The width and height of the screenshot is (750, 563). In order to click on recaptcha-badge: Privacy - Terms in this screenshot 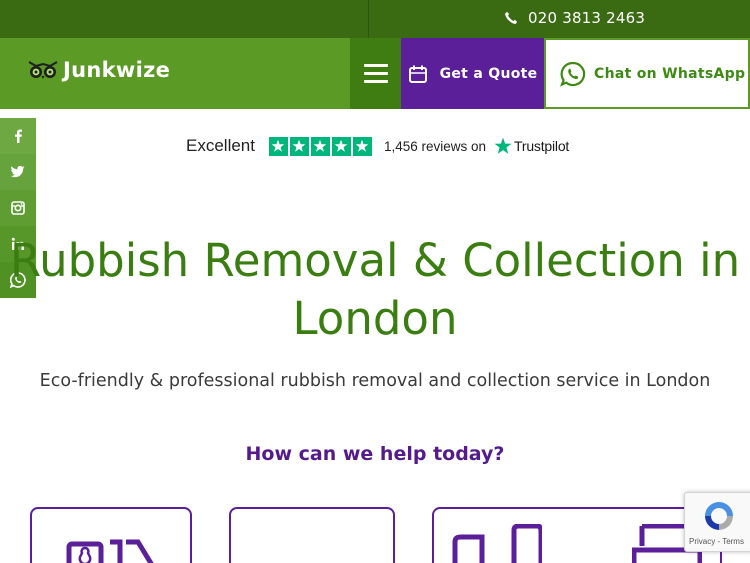, I will do `click(717, 522)`.